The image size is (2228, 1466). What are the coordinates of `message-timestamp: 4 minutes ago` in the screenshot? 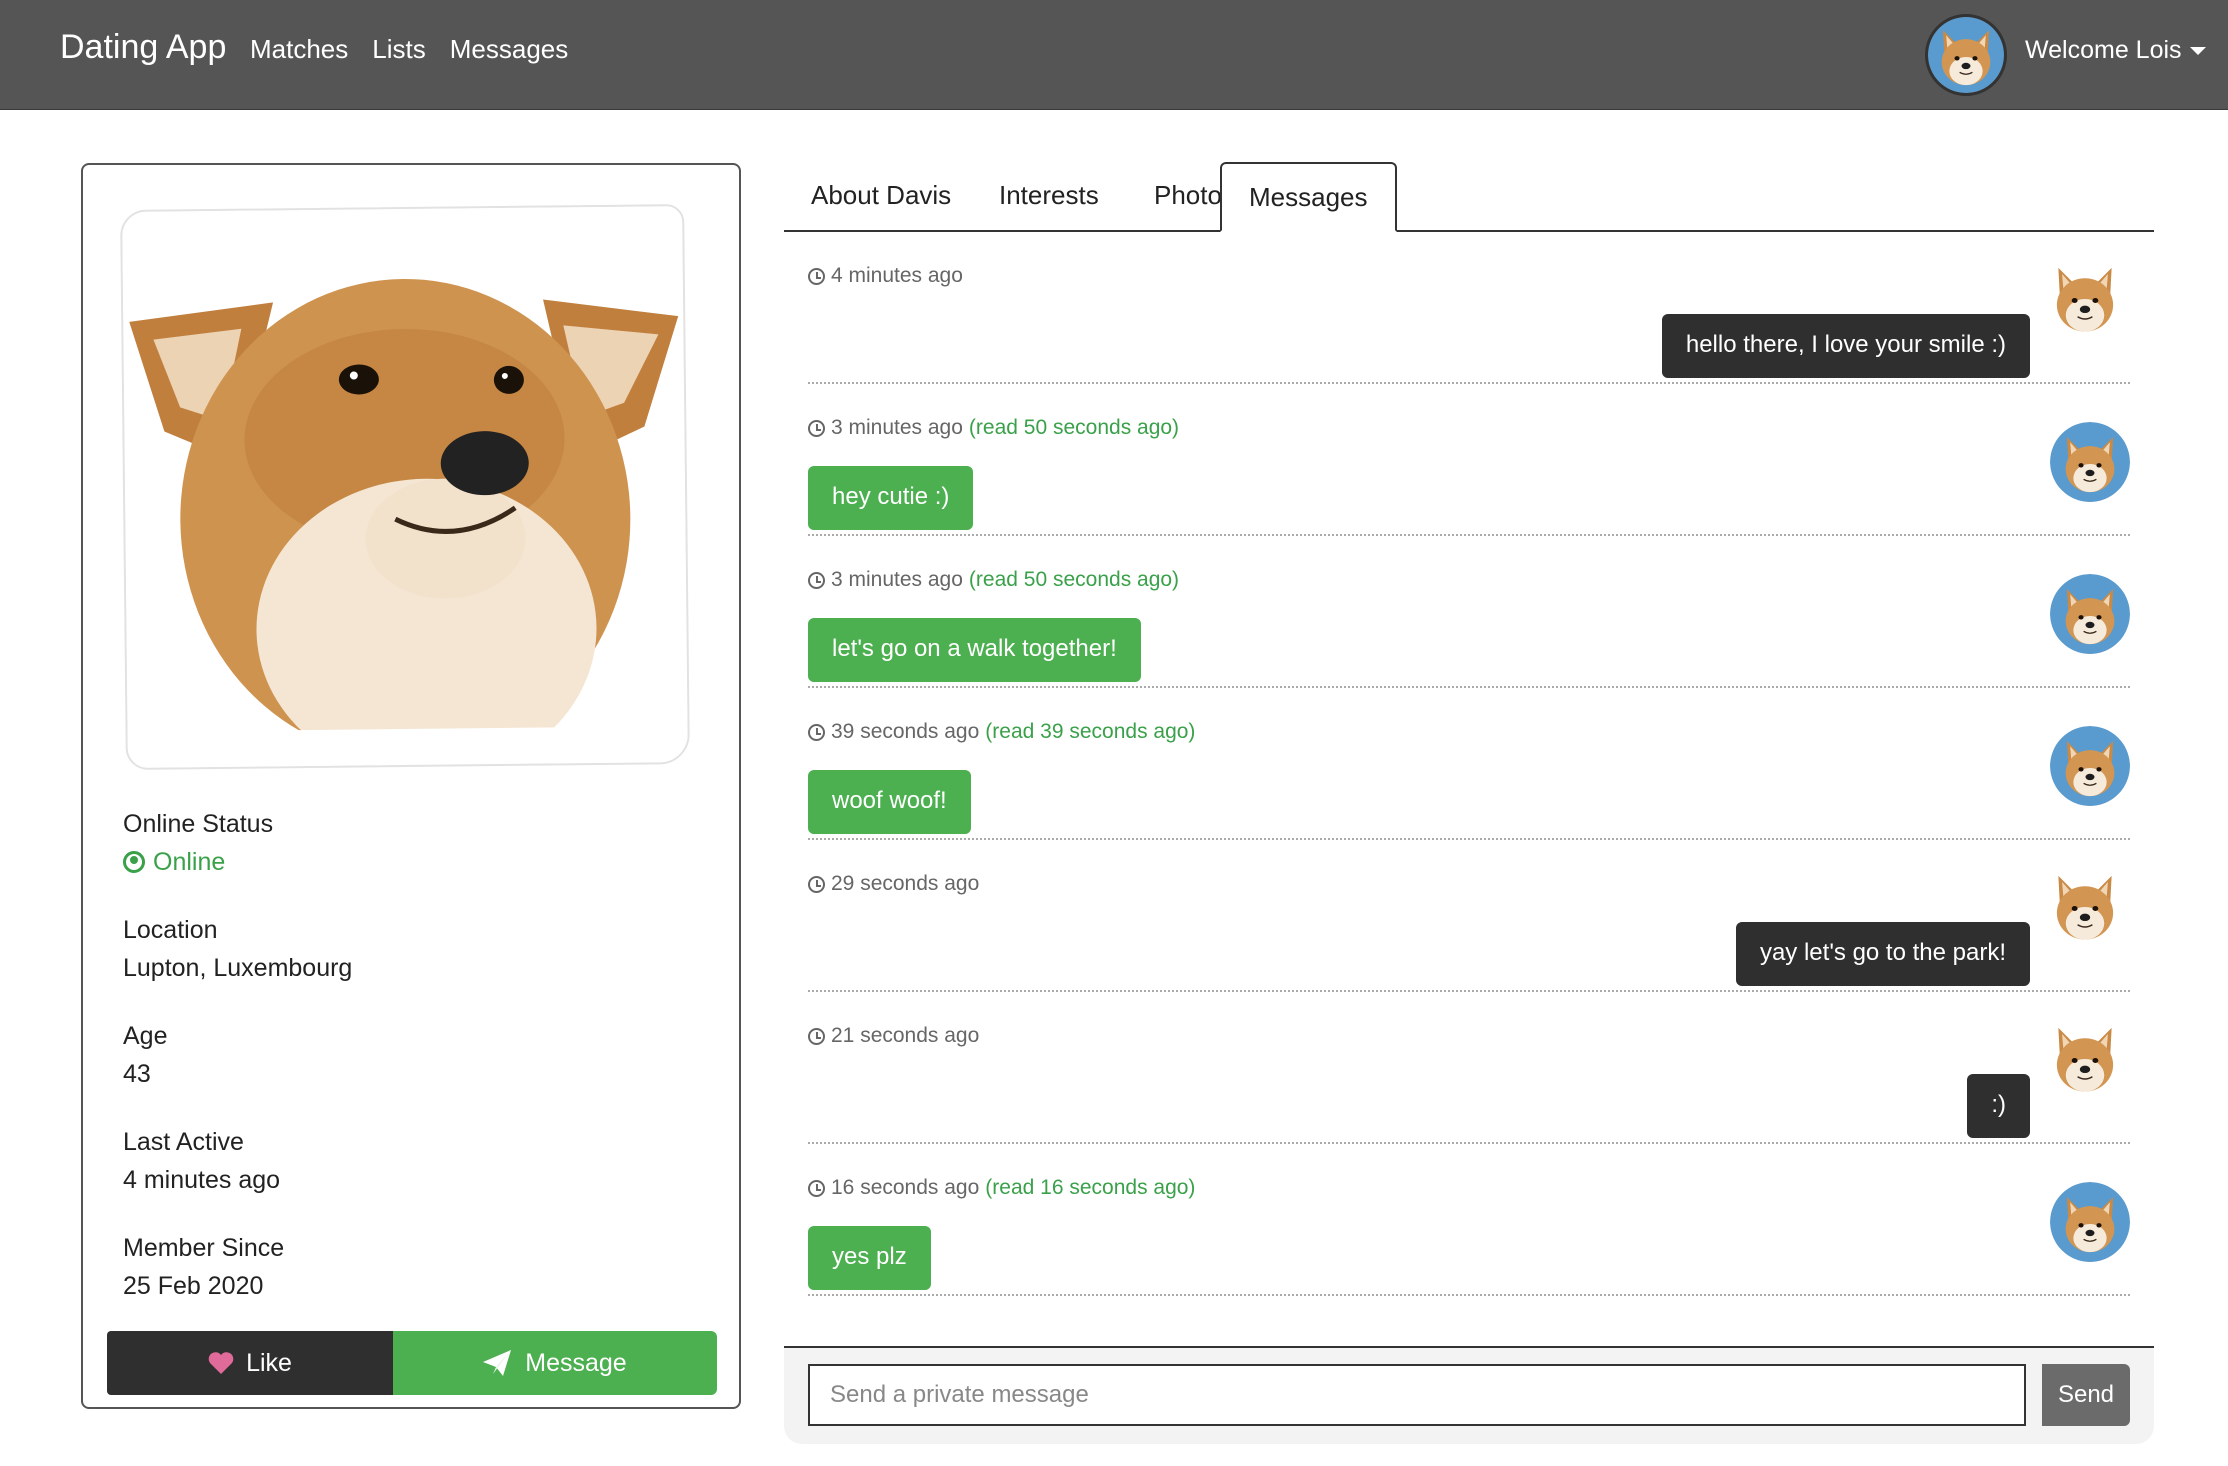 It's located at (888, 276).